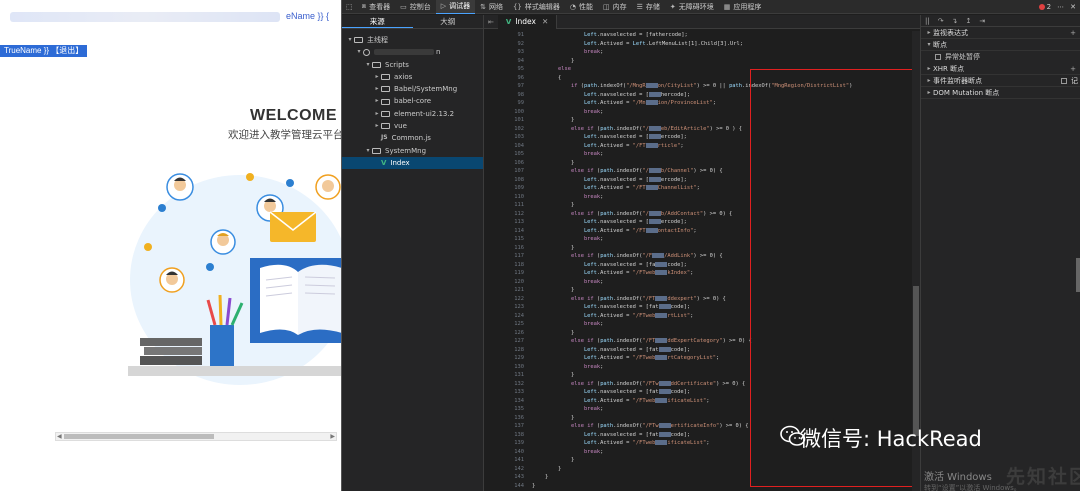  What do you see at coordinates (504, 239) in the screenshot?
I see `line-number: 115` at bounding box center [504, 239].